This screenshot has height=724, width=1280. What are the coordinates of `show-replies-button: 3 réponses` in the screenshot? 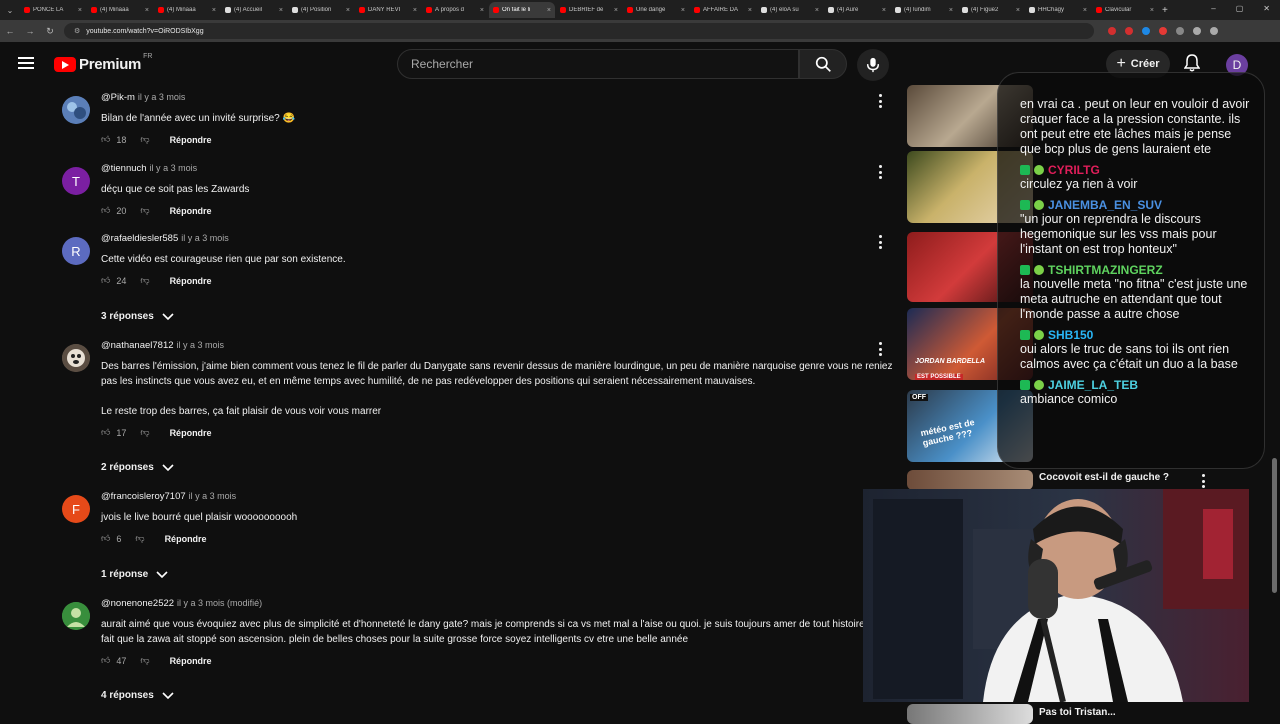 It's located at (137, 316).